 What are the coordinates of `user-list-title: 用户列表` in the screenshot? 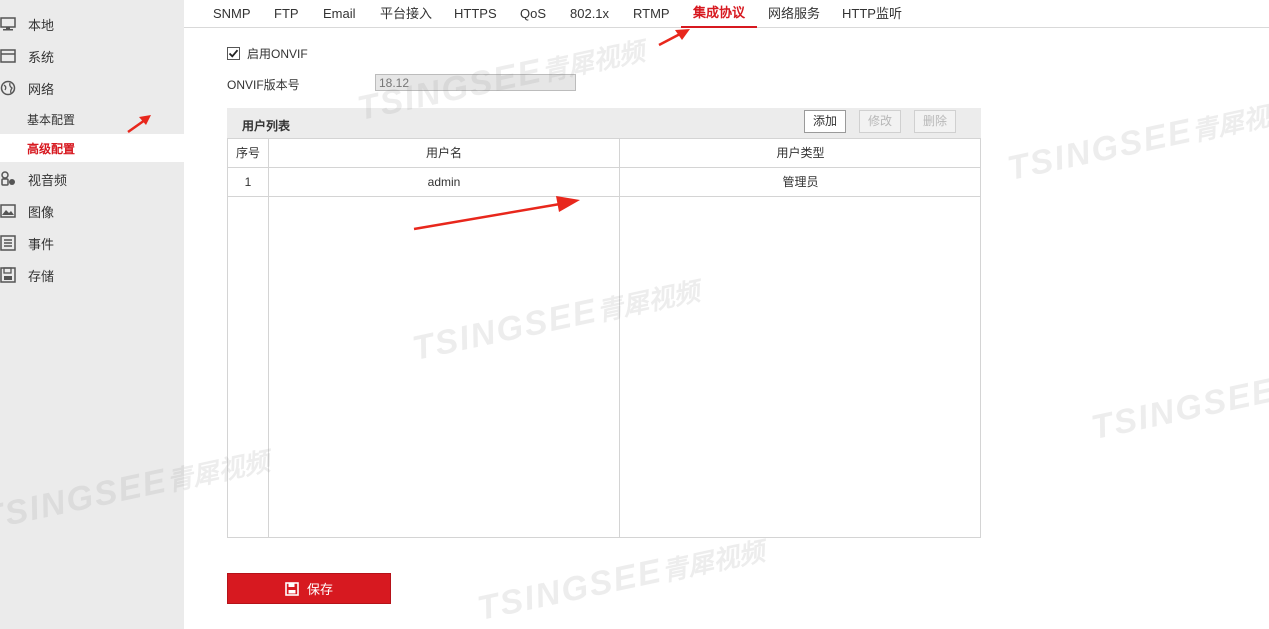 It's located at (266, 126).